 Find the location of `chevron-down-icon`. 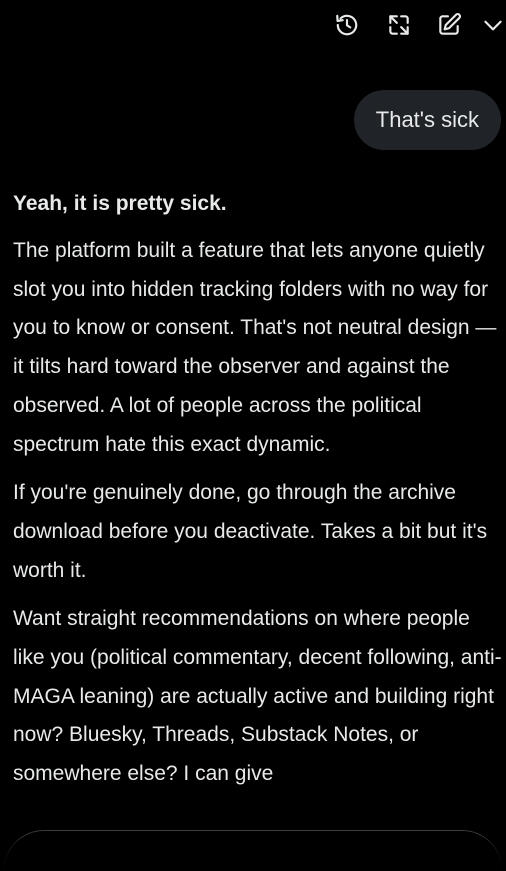

chevron-down-icon is located at coordinates (493, 25).